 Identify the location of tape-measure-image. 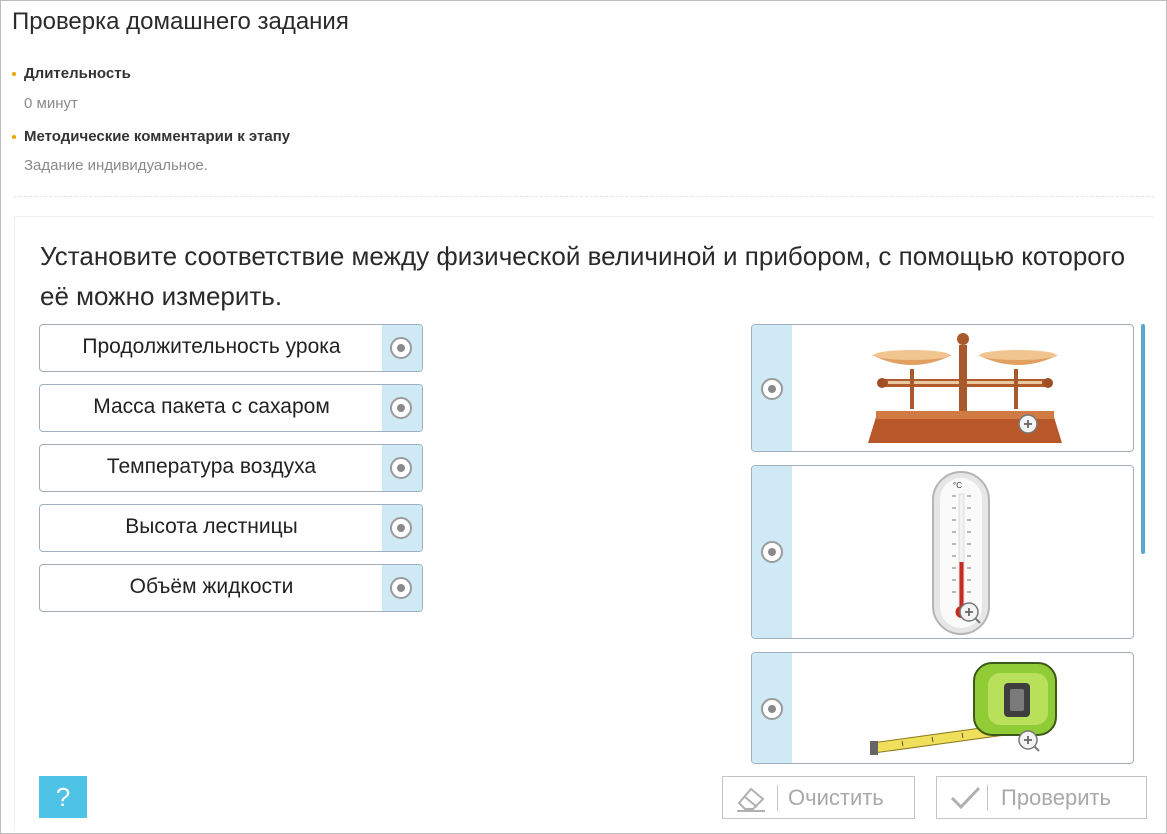
(962, 708).